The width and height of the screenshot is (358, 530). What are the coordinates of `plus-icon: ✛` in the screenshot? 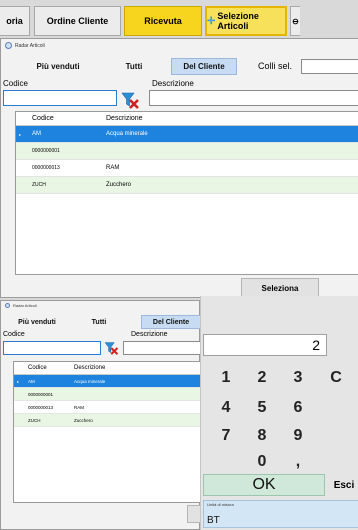 It's located at (211, 21).